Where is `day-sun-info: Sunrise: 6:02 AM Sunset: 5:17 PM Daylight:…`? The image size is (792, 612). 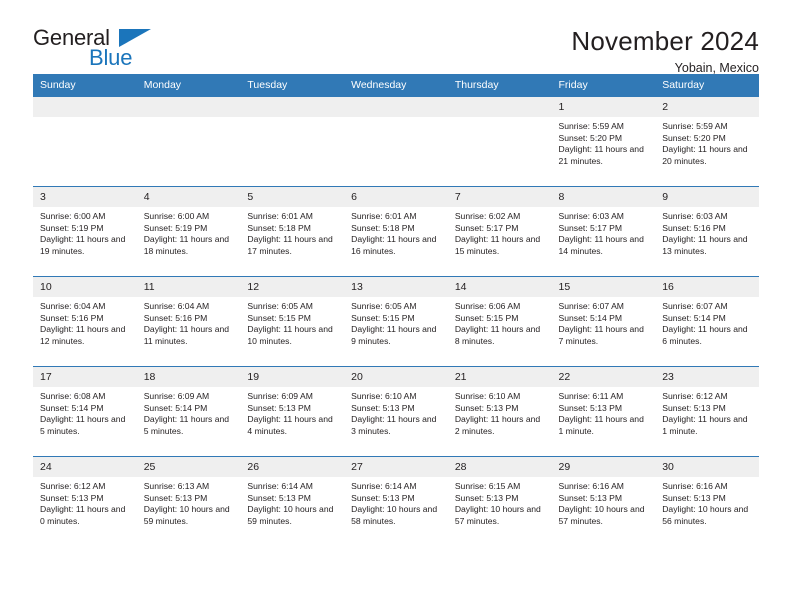
day-sun-info: Sunrise: 6:02 AM Sunset: 5:17 PM Daylight:… is located at coordinates (500, 232).